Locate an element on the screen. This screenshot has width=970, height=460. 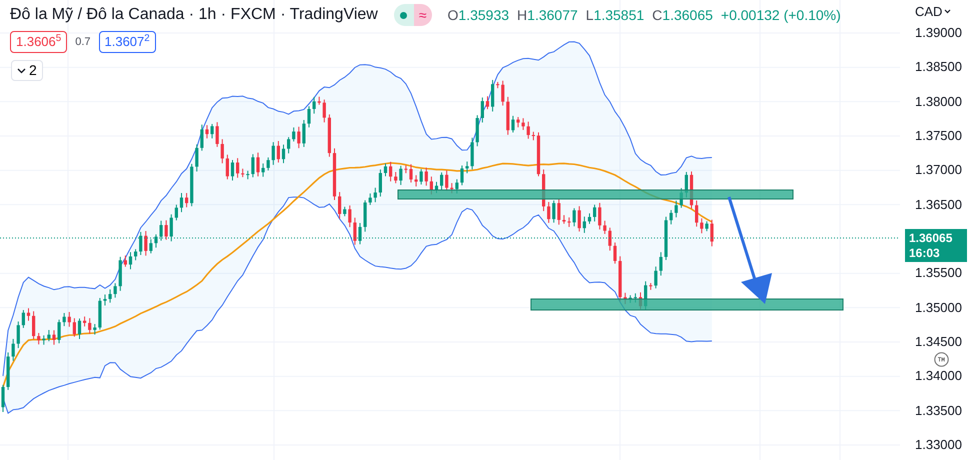
ohlc-value: L1.35851 is located at coordinates (615, 15).